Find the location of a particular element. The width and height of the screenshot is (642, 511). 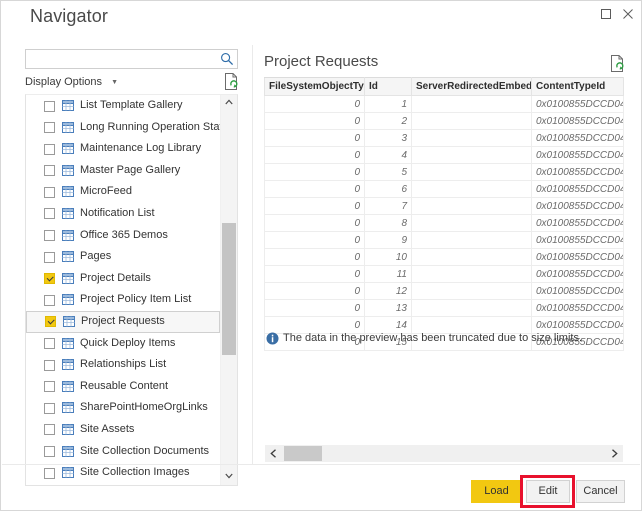

table-row: 03 0x0100855DCCD040995 is located at coordinates (444, 138).